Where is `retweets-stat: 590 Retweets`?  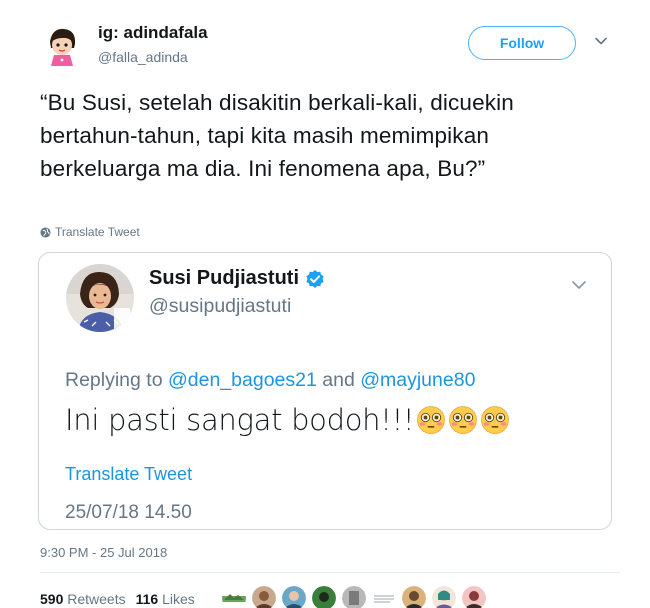 retweets-stat: 590 Retweets is located at coordinates (83, 599).